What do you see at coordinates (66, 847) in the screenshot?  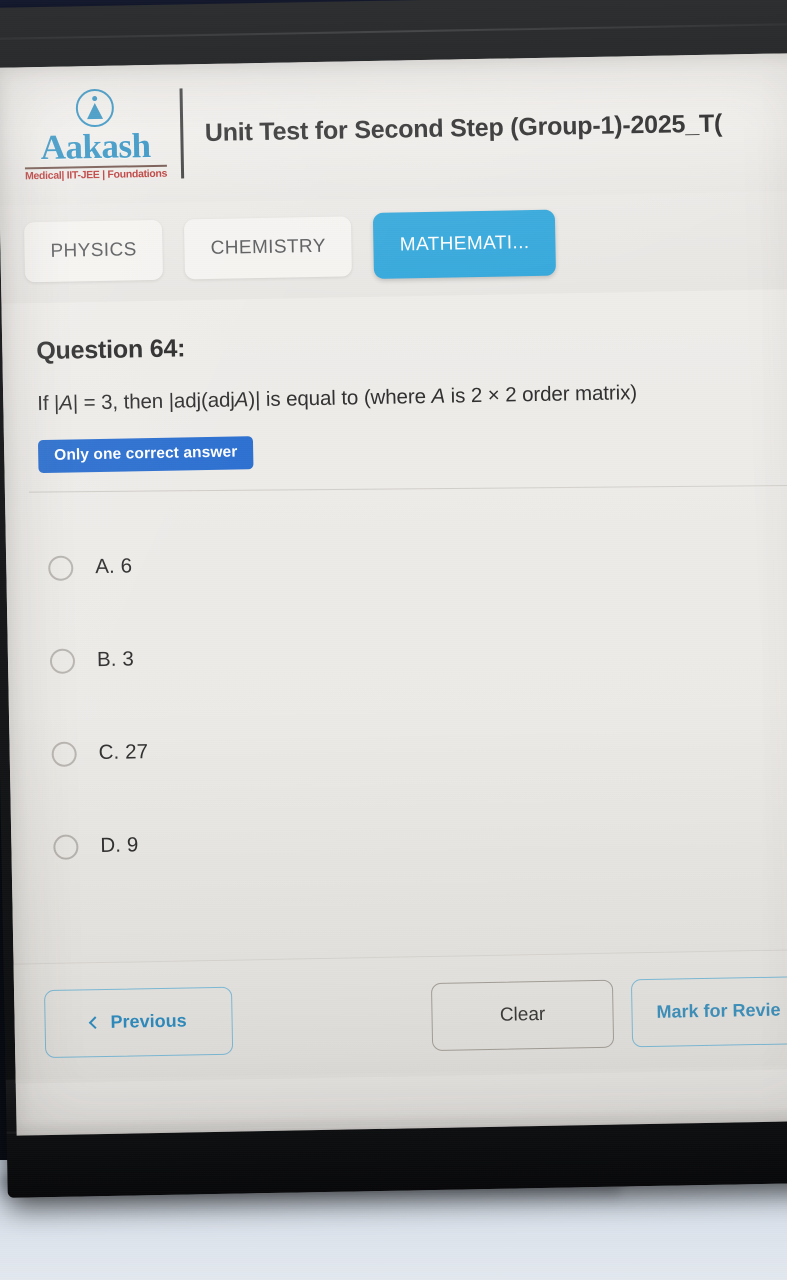 I see `radio-icon-d` at bounding box center [66, 847].